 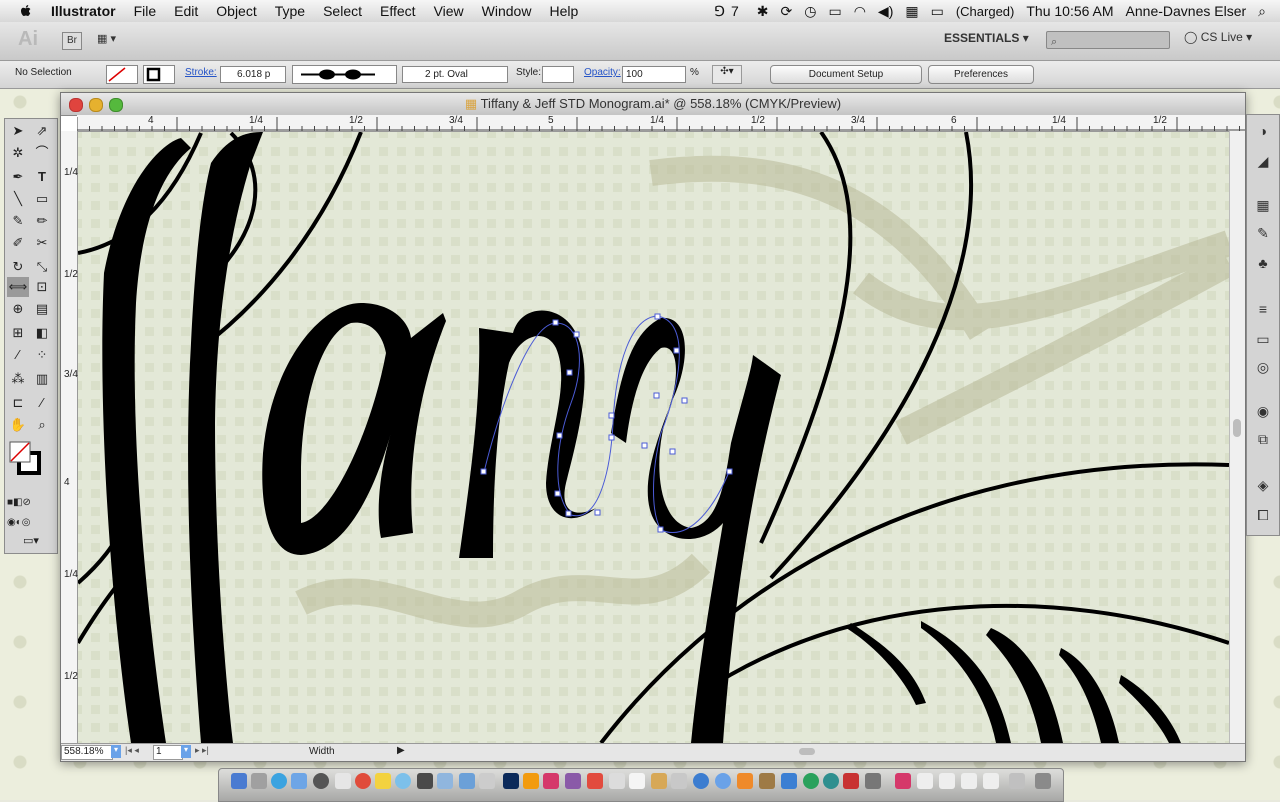 What do you see at coordinates (811, 781) in the screenshot?
I see `time-machine-dock-icon` at bounding box center [811, 781].